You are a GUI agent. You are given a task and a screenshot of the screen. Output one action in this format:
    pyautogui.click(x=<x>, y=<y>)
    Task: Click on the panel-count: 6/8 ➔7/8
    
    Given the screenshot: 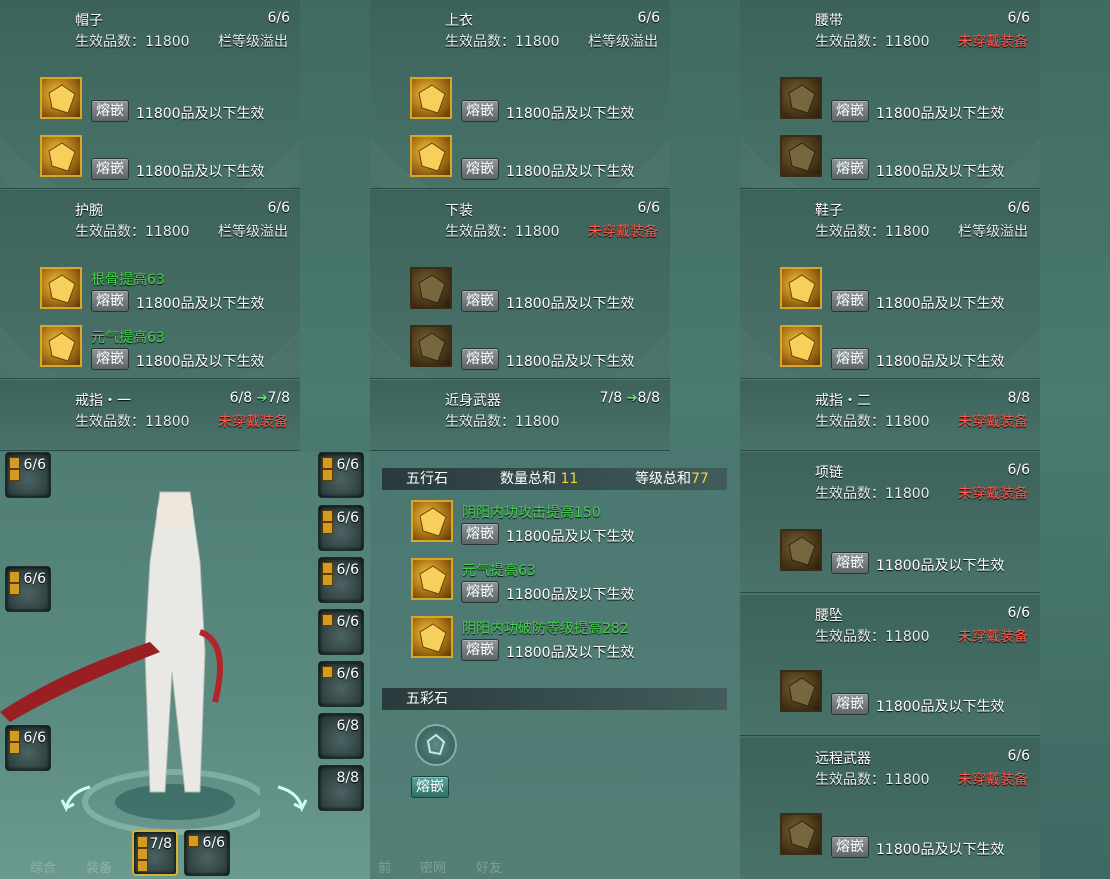 What is the action you would take?
    pyautogui.click(x=259, y=398)
    